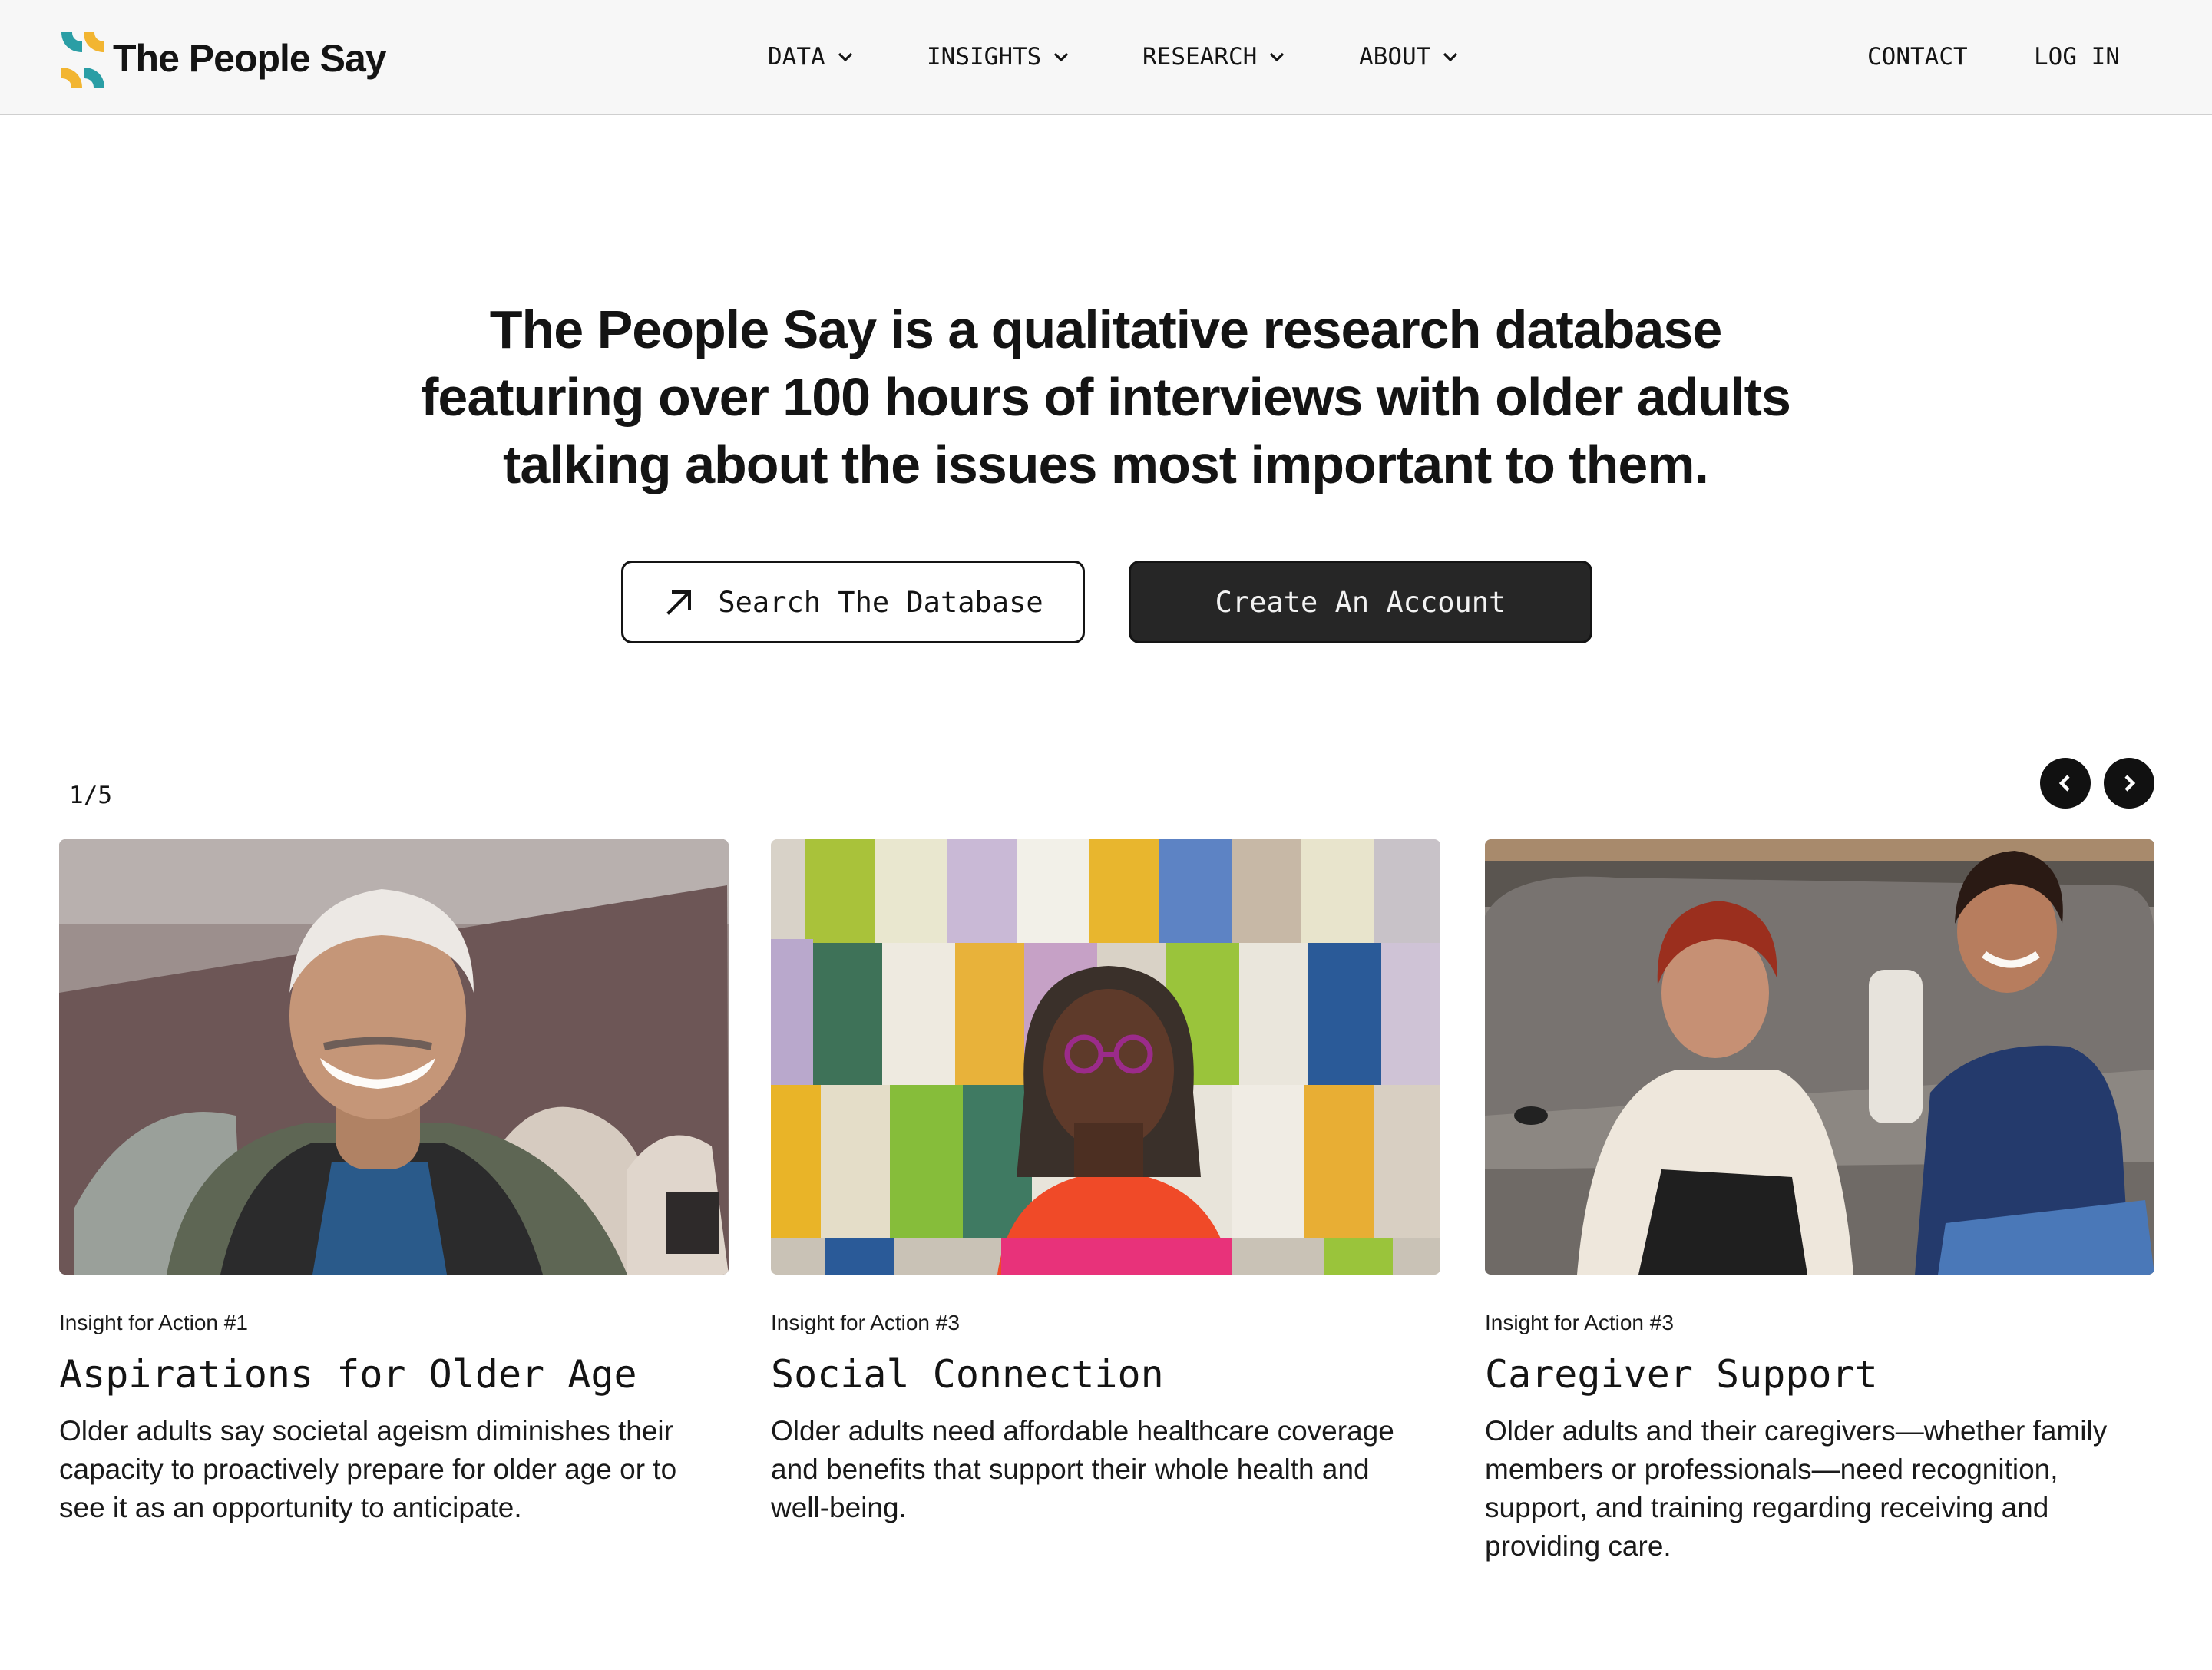 This screenshot has height=1670, width=2212. What do you see at coordinates (82, 60) in the screenshot?
I see `brand-mark-icon` at bounding box center [82, 60].